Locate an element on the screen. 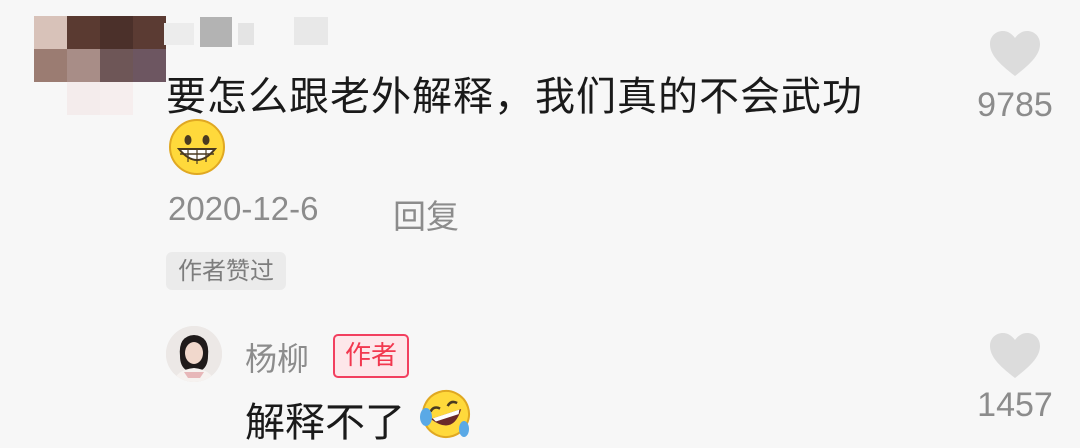 The width and height of the screenshot is (1080, 448). comment-text: 要怎么跟老外解释，我们真的不会武功 is located at coordinates (514, 97).